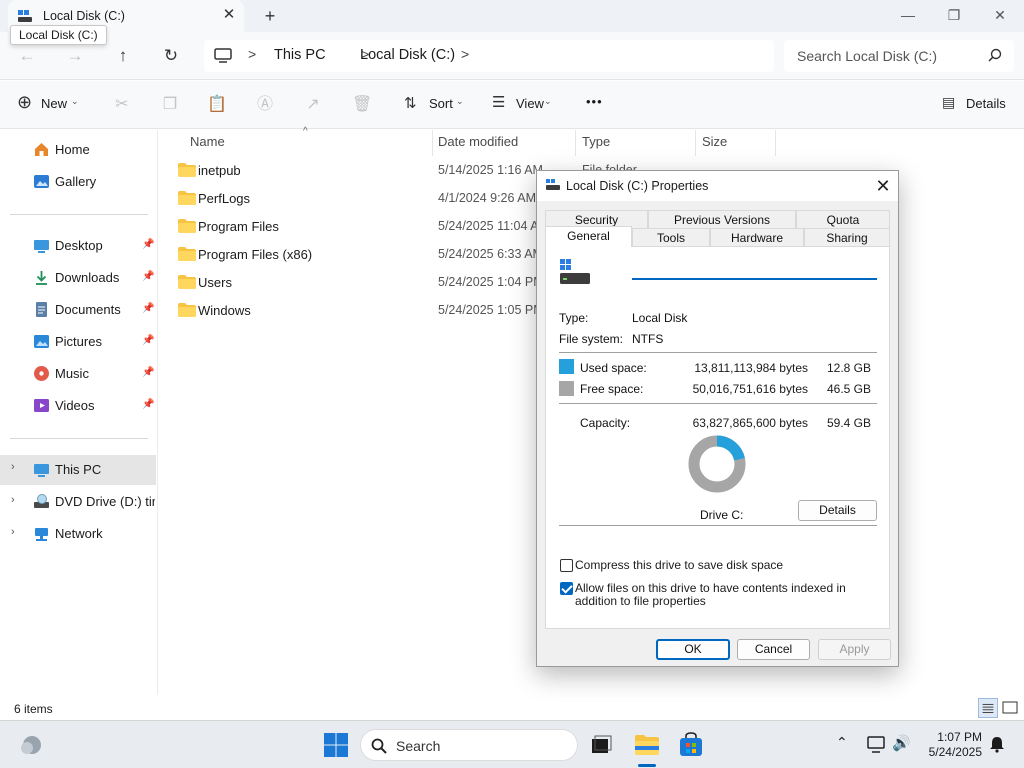 This screenshot has width=1024, height=768. What do you see at coordinates (714, 141) in the screenshot?
I see `column-header-size: Size` at bounding box center [714, 141].